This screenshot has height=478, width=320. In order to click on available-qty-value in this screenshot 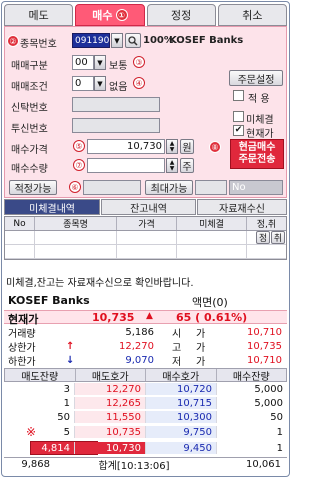, I will do `click(112, 187)`.